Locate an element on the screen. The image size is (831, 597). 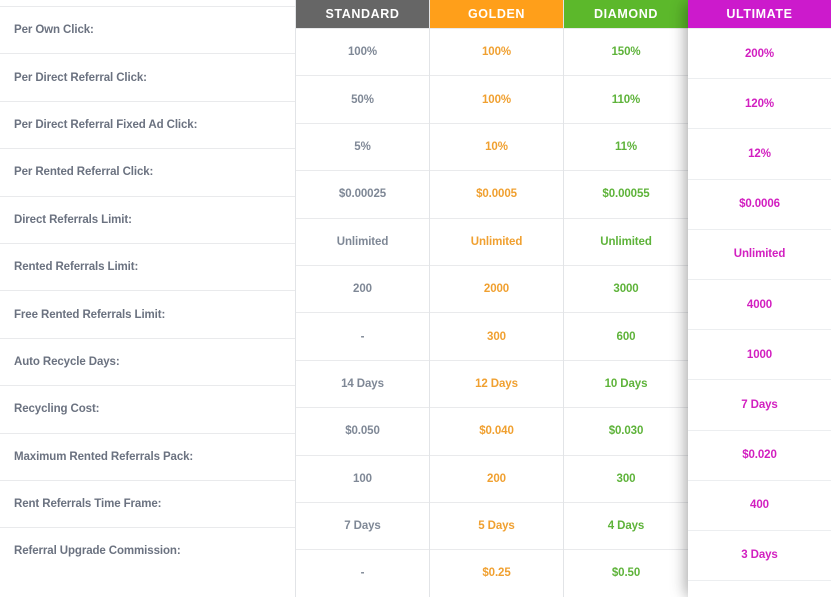
plan-value-cell: $0.040 is located at coordinates (496, 430).